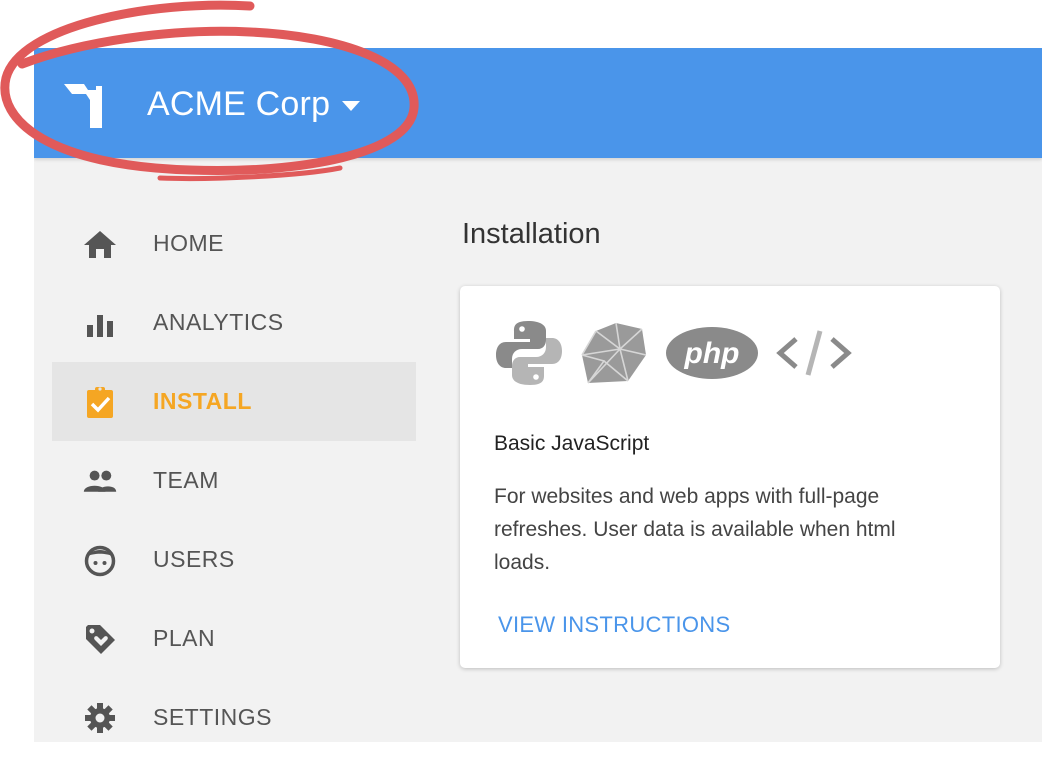  What do you see at coordinates (538, 103) in the screenshot?
I see `top-bar: ACME Corp` at bounding box center [538, 103].